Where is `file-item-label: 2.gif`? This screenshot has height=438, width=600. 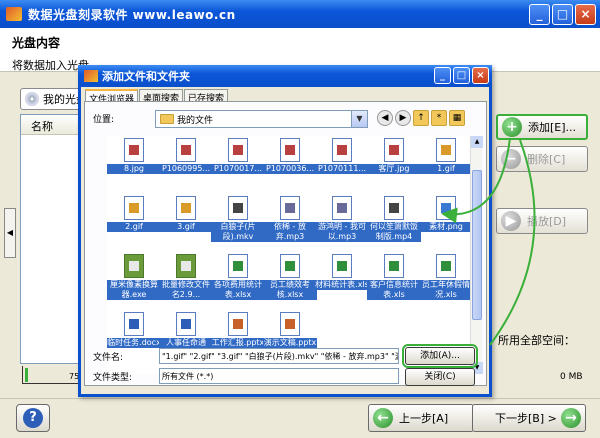 file-item-label: 2.gif is located at coordinates (134, 227).